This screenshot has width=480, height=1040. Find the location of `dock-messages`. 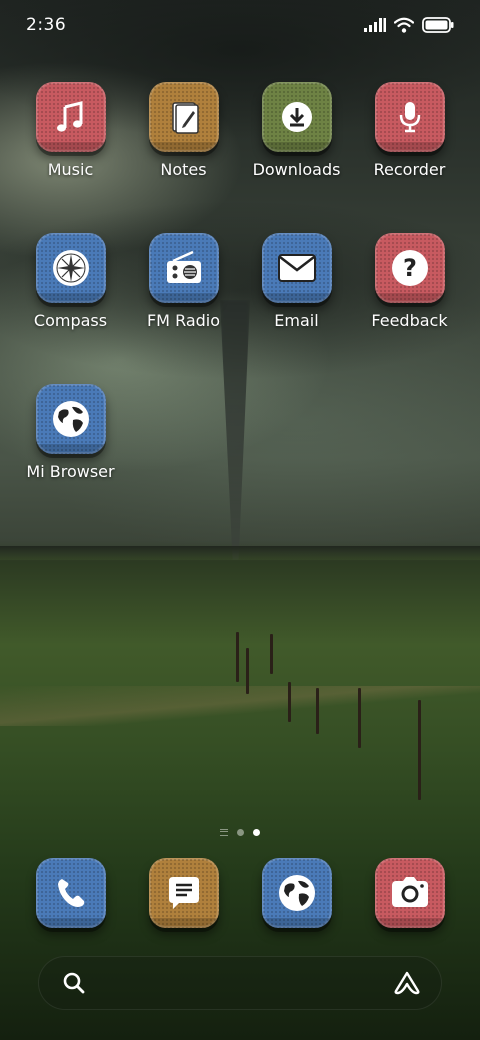

dock-messages is located at coordinates (183, 893).